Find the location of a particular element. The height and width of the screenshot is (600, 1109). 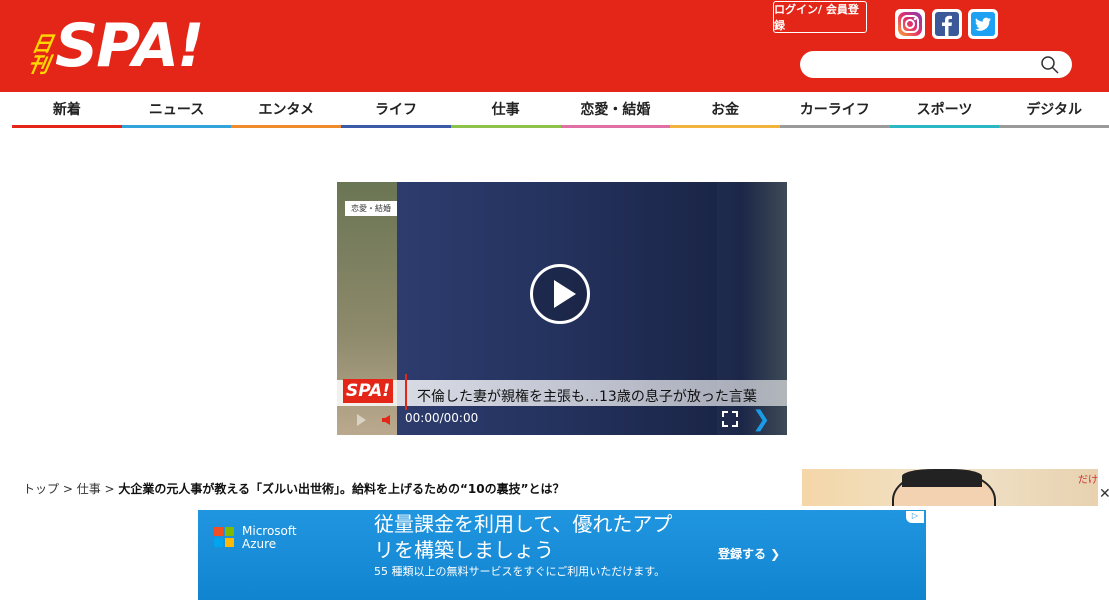

search-icon is located at coordinates (1050, 65).